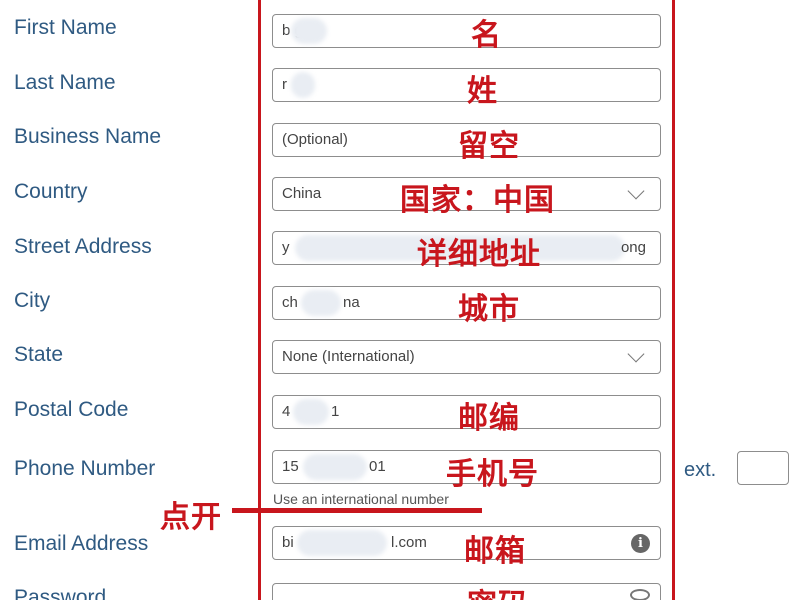 This screenshot has height=600, width=800. Describe the element at coordinates (357, 510) in the screenshot. I see `annotation-pointer-line` at that location.